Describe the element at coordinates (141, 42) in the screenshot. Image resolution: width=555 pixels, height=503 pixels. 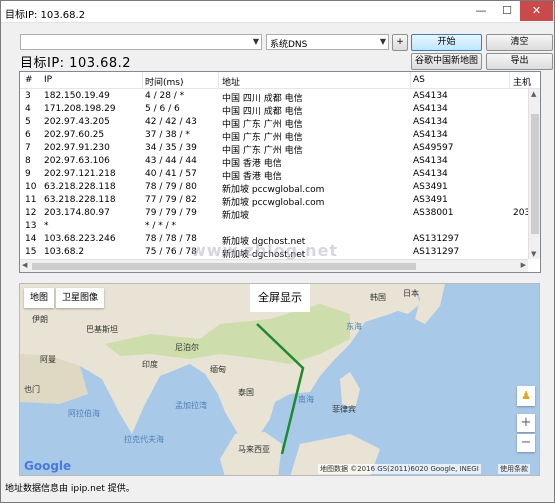
I see `host-input: ▼` at that location.